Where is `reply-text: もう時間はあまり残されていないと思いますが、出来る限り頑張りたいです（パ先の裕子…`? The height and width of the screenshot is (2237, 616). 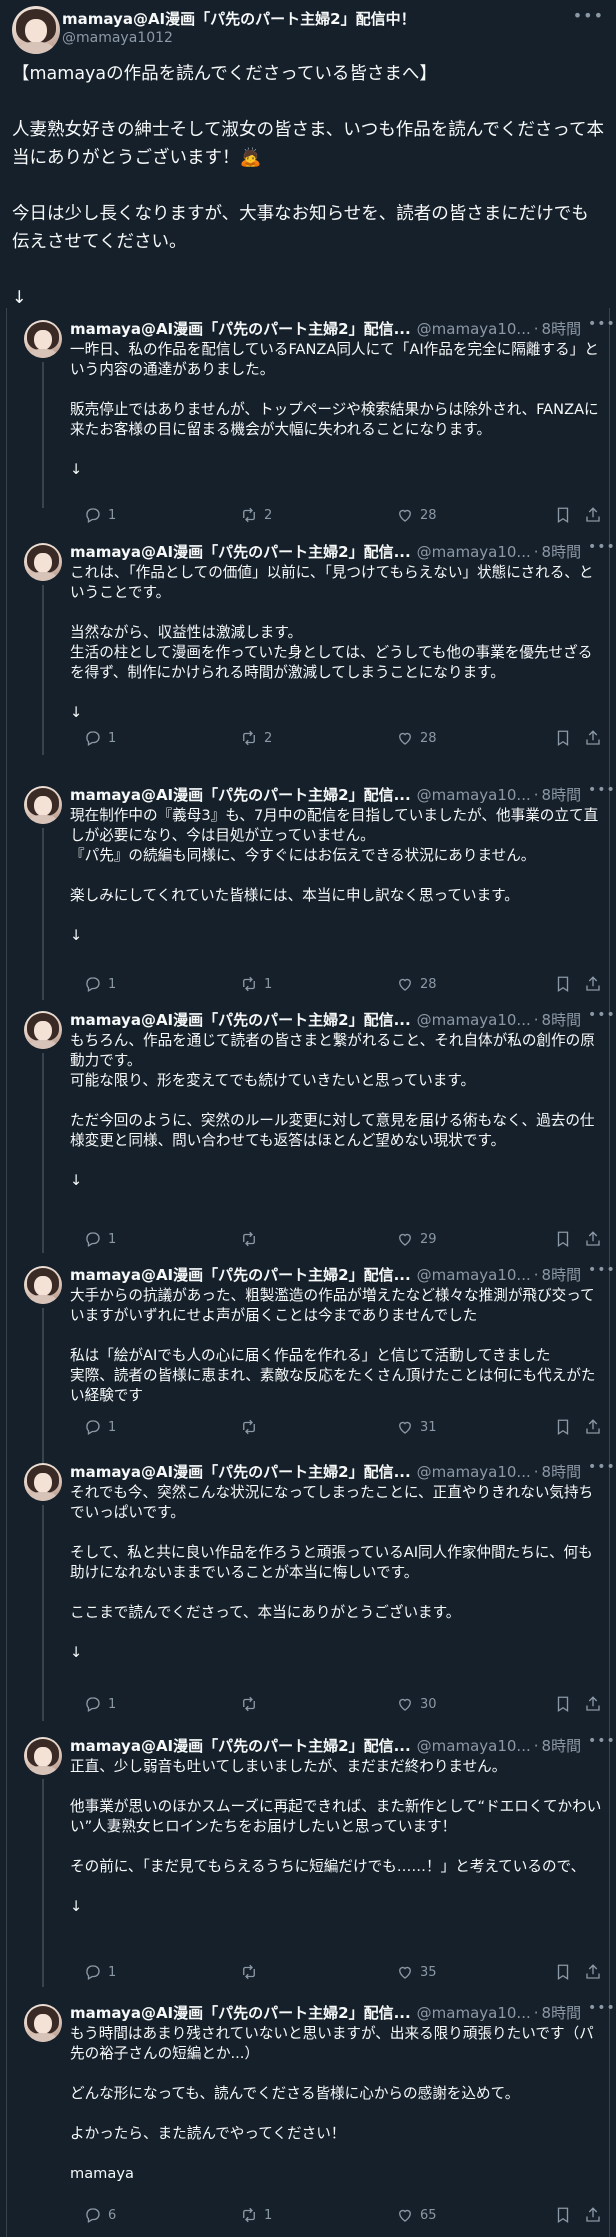 reply-text: もう時間はあまり残されていないと思いますが、出来る限り頑張りたいです（パ先の裕子… is located at coordinates (332, 2103).